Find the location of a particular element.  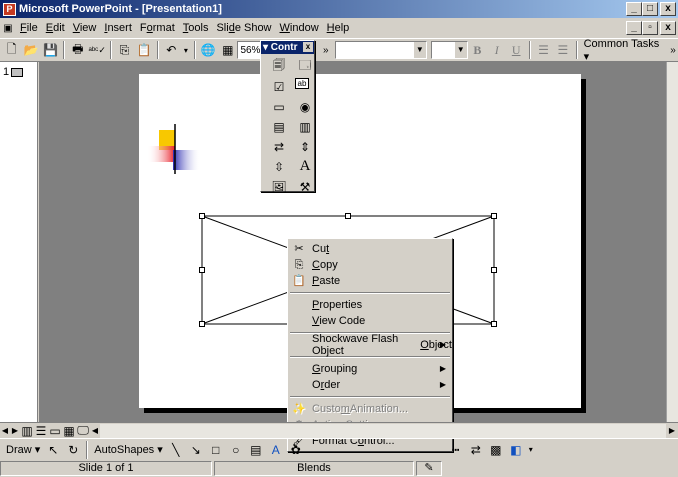

doc-restore-button: ▫ is located at coordinates (650, 28).